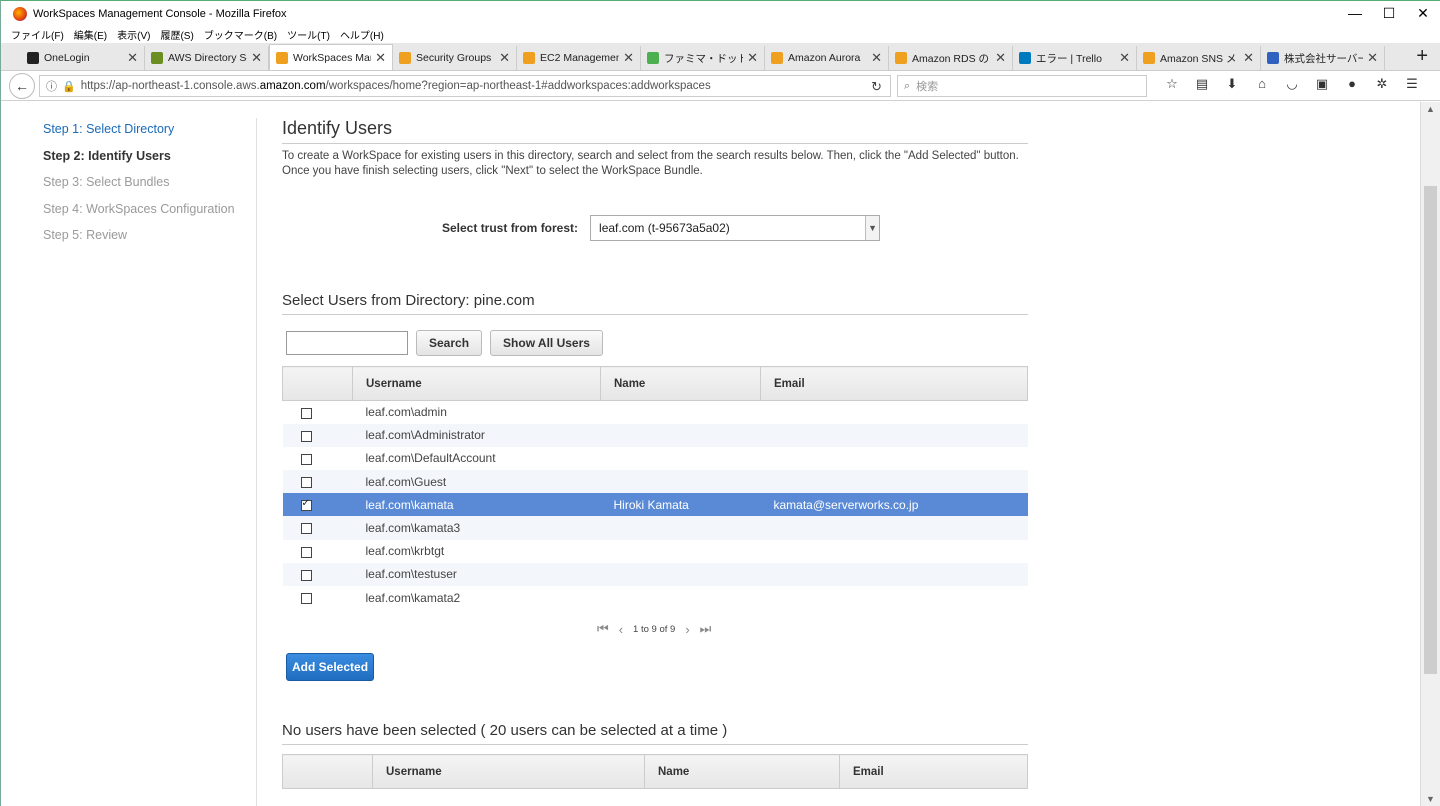 The height and width of the screenshot is (806, 1440). I want to click on info-icon: ⓘ, so click(51, 86).